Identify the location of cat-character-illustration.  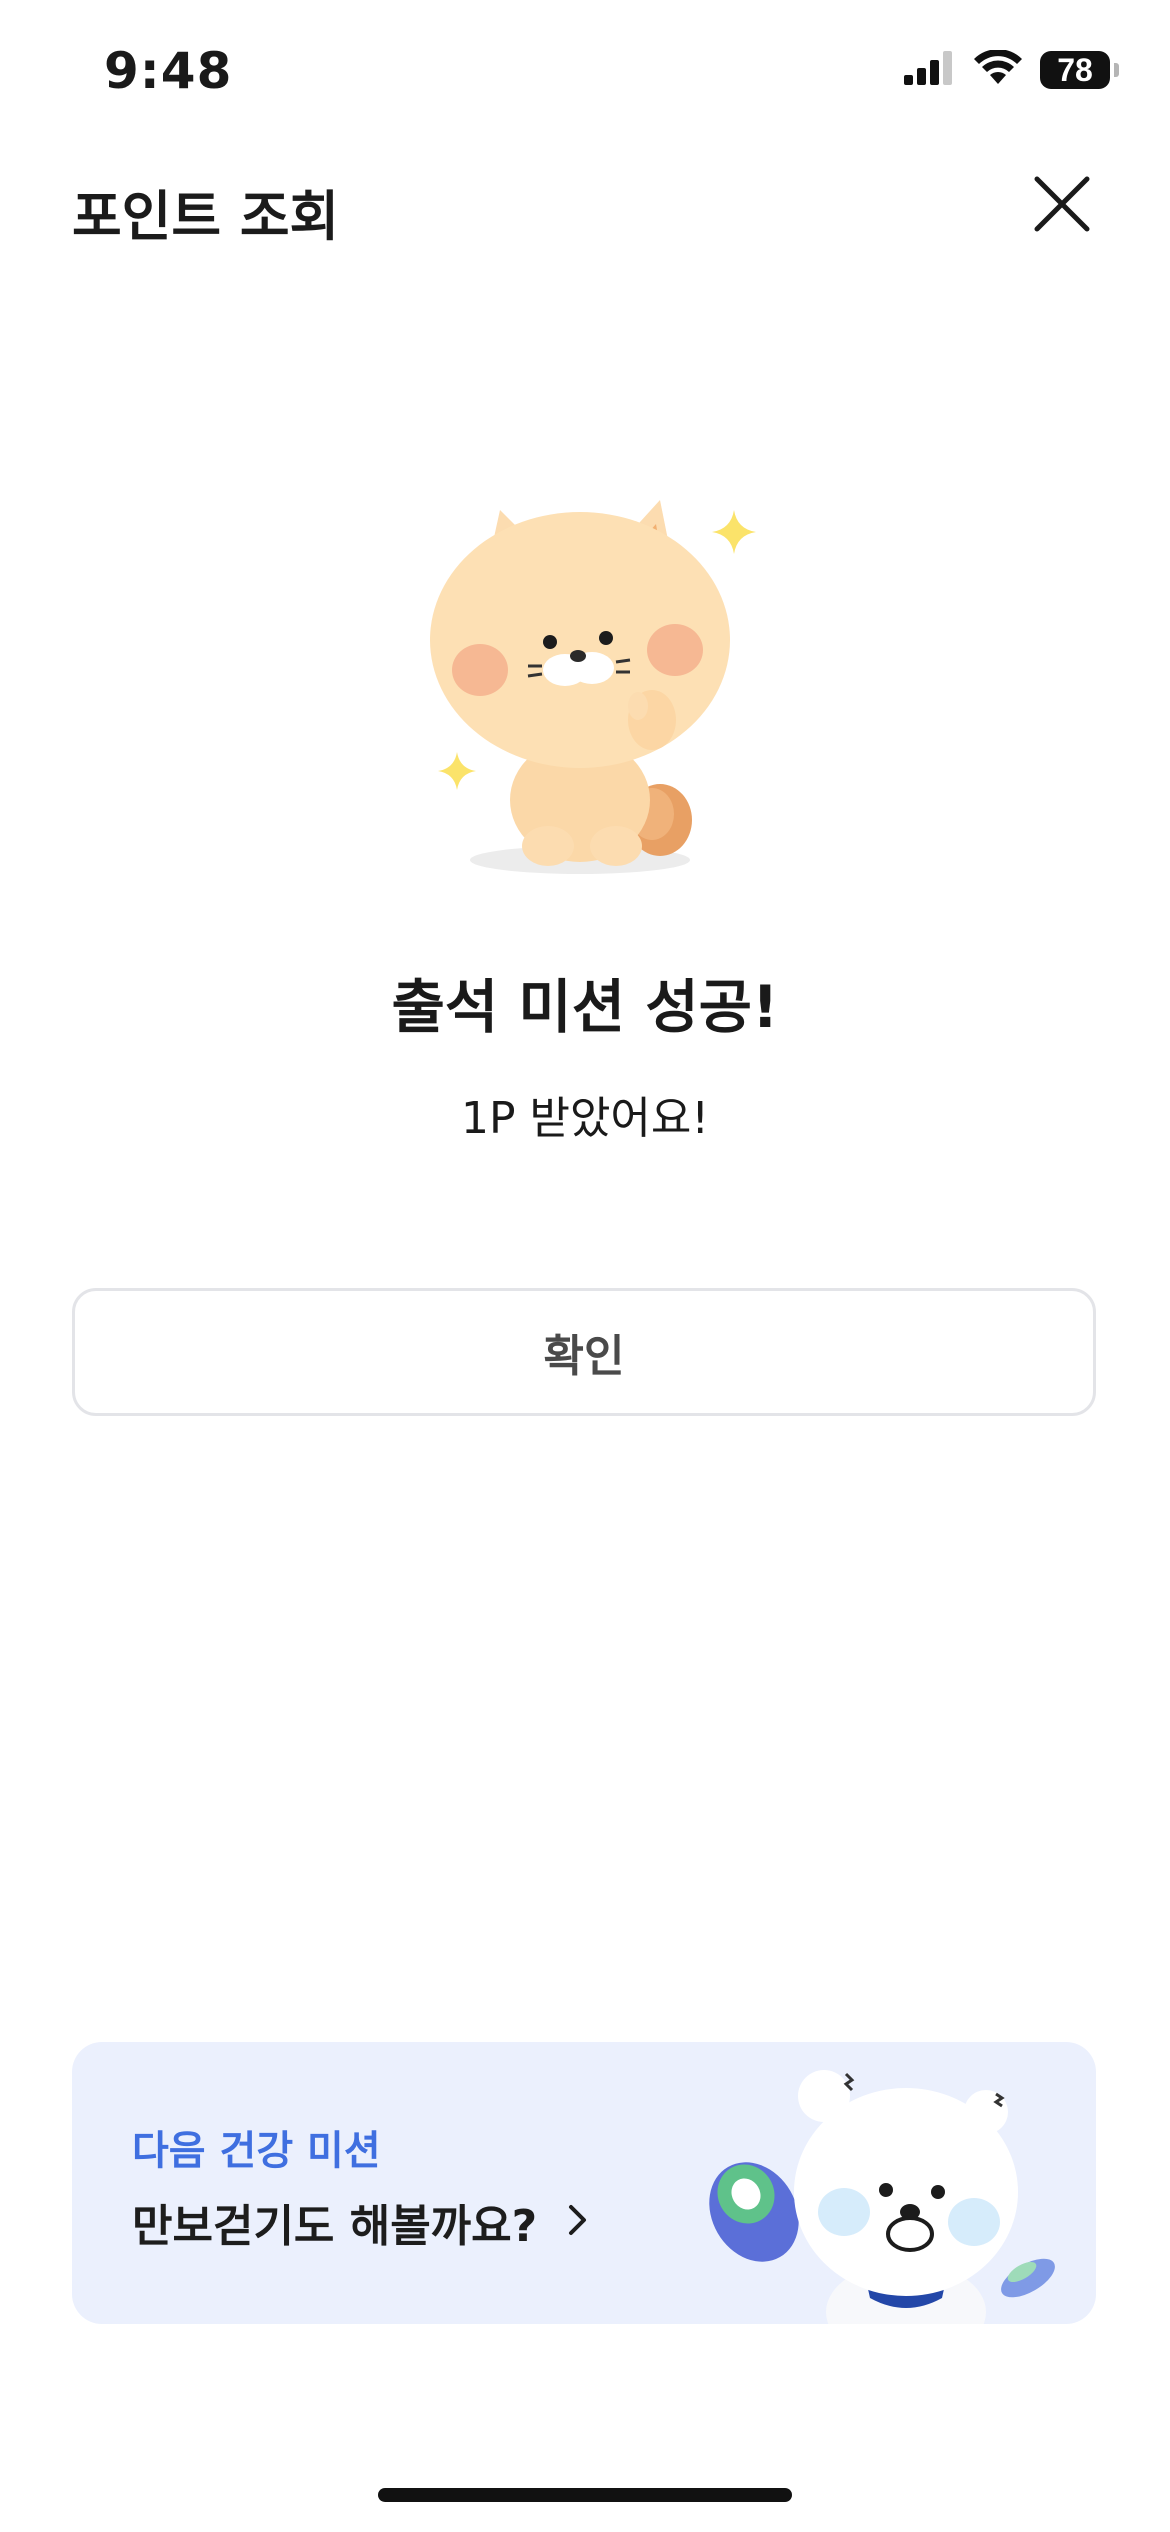
(590, 680).